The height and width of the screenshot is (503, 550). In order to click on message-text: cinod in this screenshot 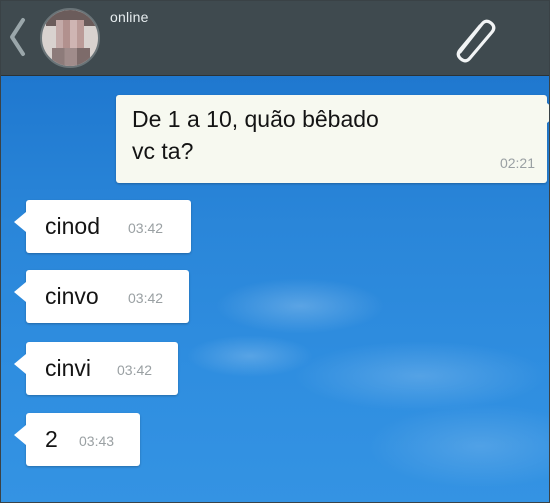, I will do `click(72, 226)`.